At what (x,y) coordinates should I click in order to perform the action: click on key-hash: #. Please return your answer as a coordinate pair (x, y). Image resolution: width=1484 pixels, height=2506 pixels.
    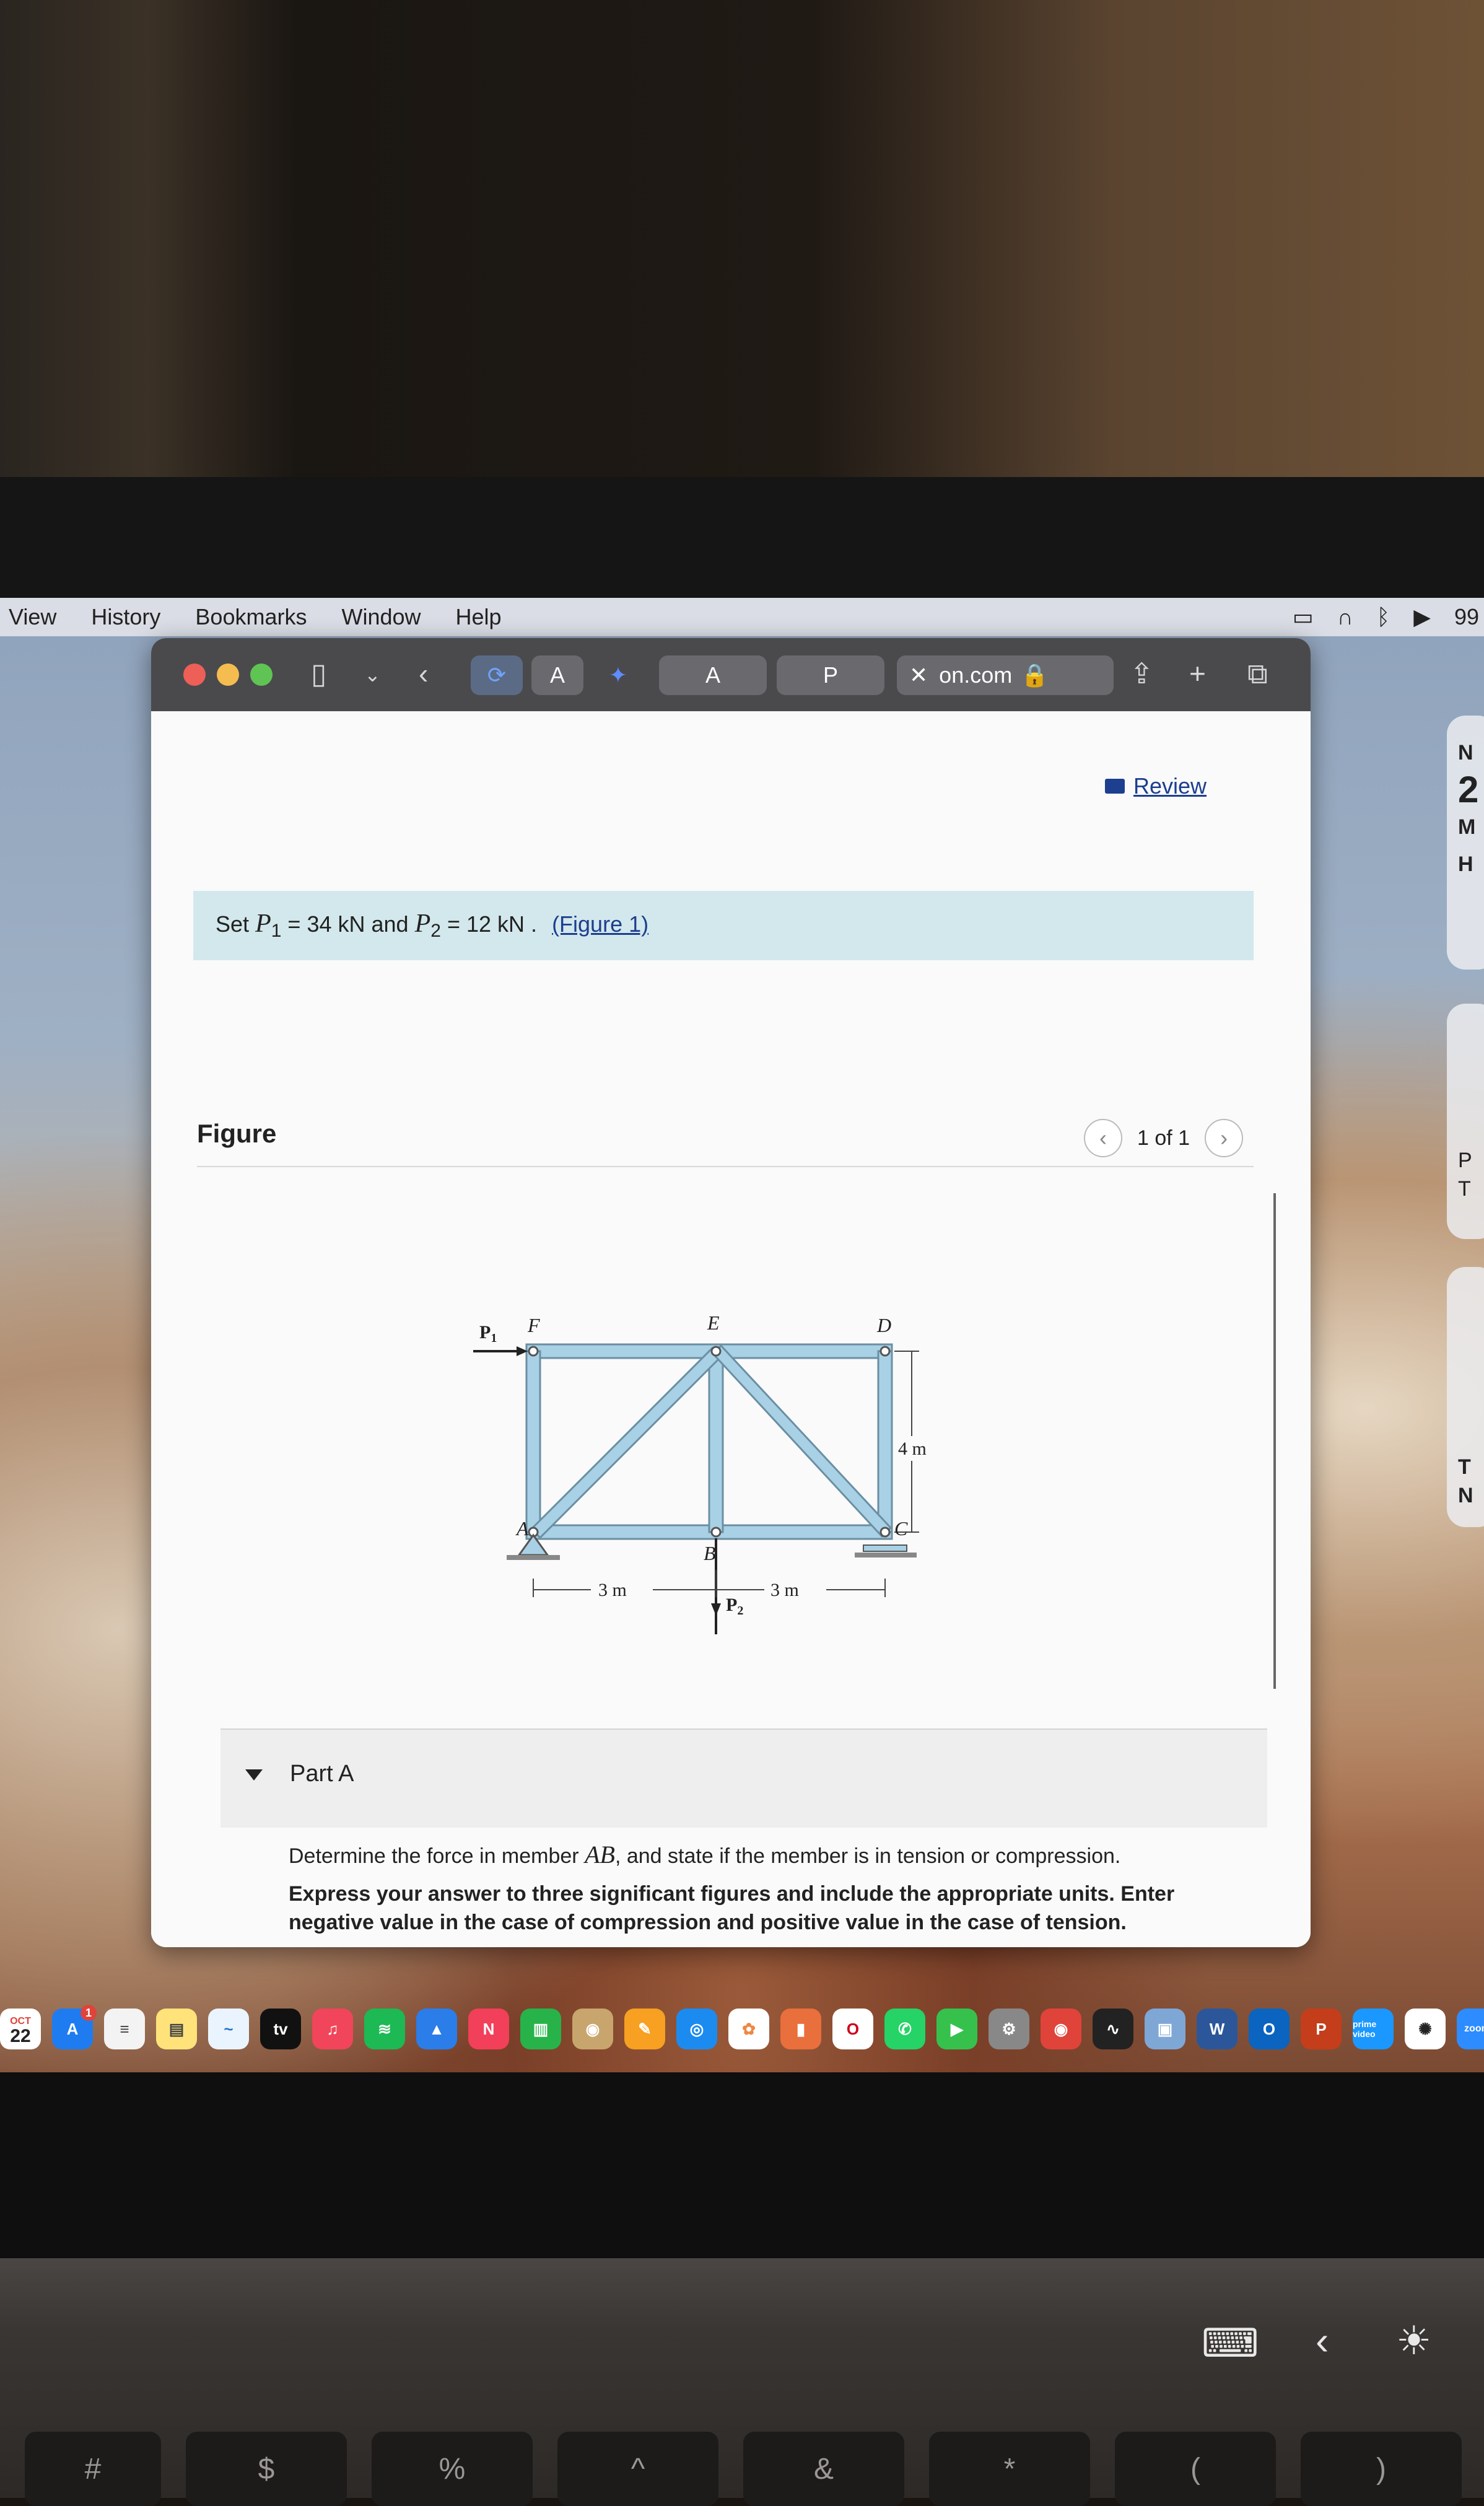
    Looking at the image, I should click on (93, 2469).